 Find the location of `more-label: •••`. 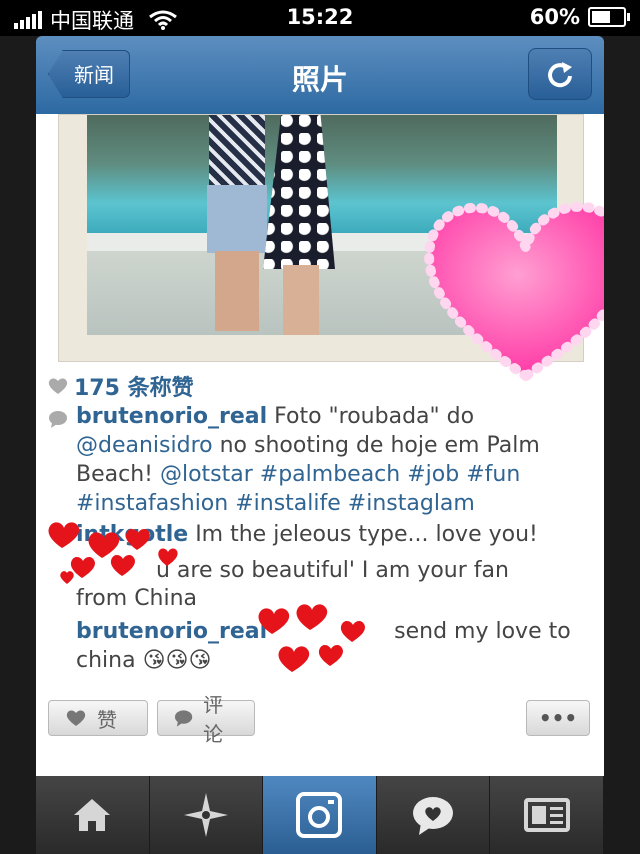

more-label: ••• is located at coordinates (558, 718).